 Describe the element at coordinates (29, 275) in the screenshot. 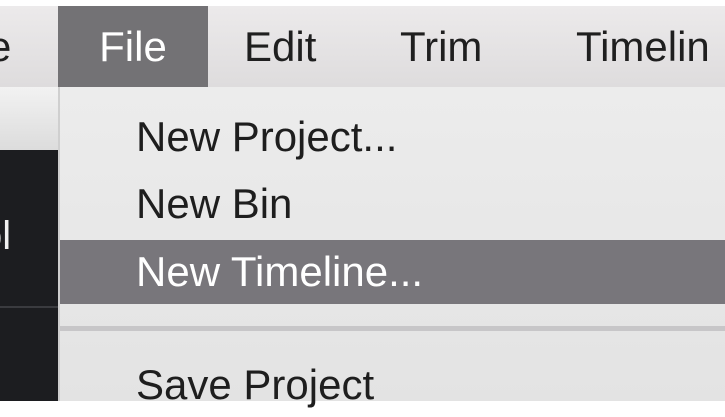

I see `background-window-panel` at that location.